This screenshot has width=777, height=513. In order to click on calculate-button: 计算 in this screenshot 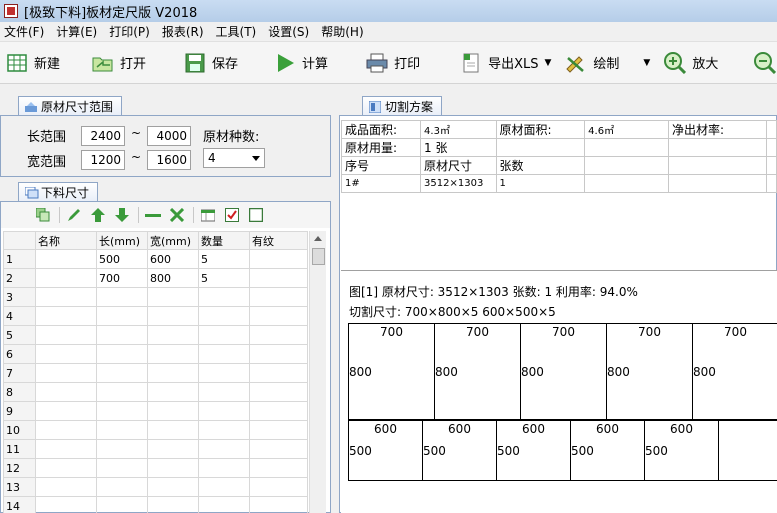, I will do `click(301, 63)`.